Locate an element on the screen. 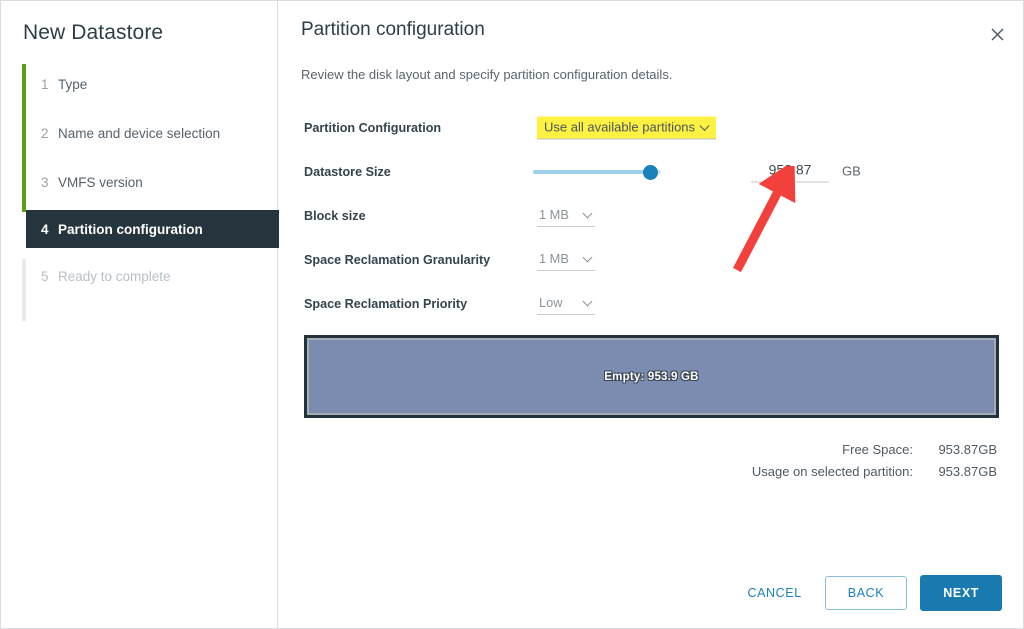 The width and height of the screenshot is (1024, 629). back-button: BACK is located at coordinates (866, 593).